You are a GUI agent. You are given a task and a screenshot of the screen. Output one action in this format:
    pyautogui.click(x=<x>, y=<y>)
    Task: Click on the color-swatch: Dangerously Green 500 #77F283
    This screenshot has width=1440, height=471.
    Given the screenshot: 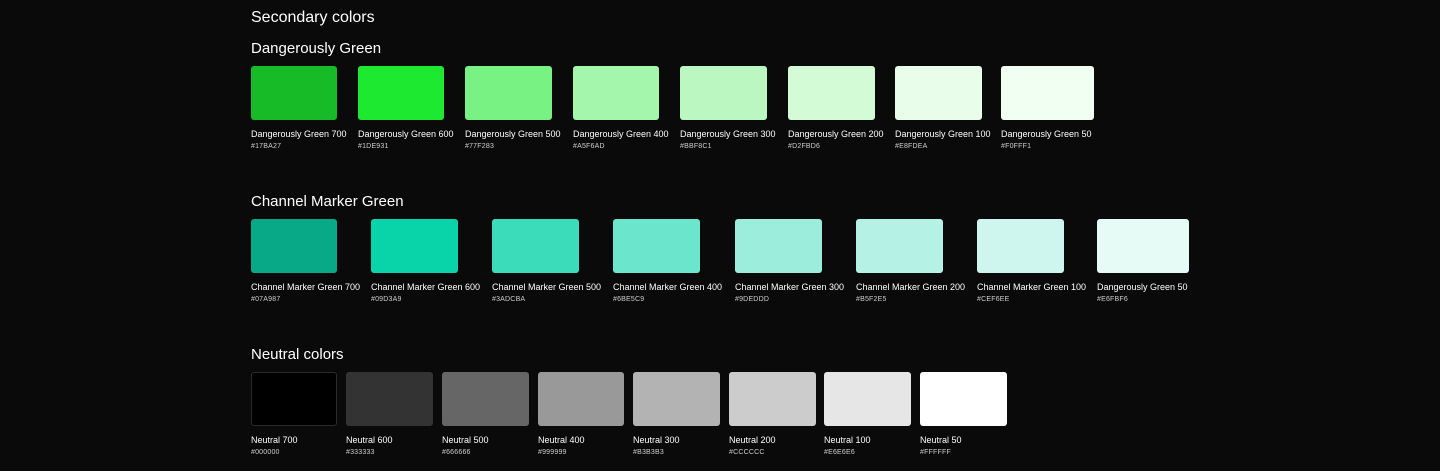 What is the action you would take?
    pyautogui.click(x=513, y=108)
    